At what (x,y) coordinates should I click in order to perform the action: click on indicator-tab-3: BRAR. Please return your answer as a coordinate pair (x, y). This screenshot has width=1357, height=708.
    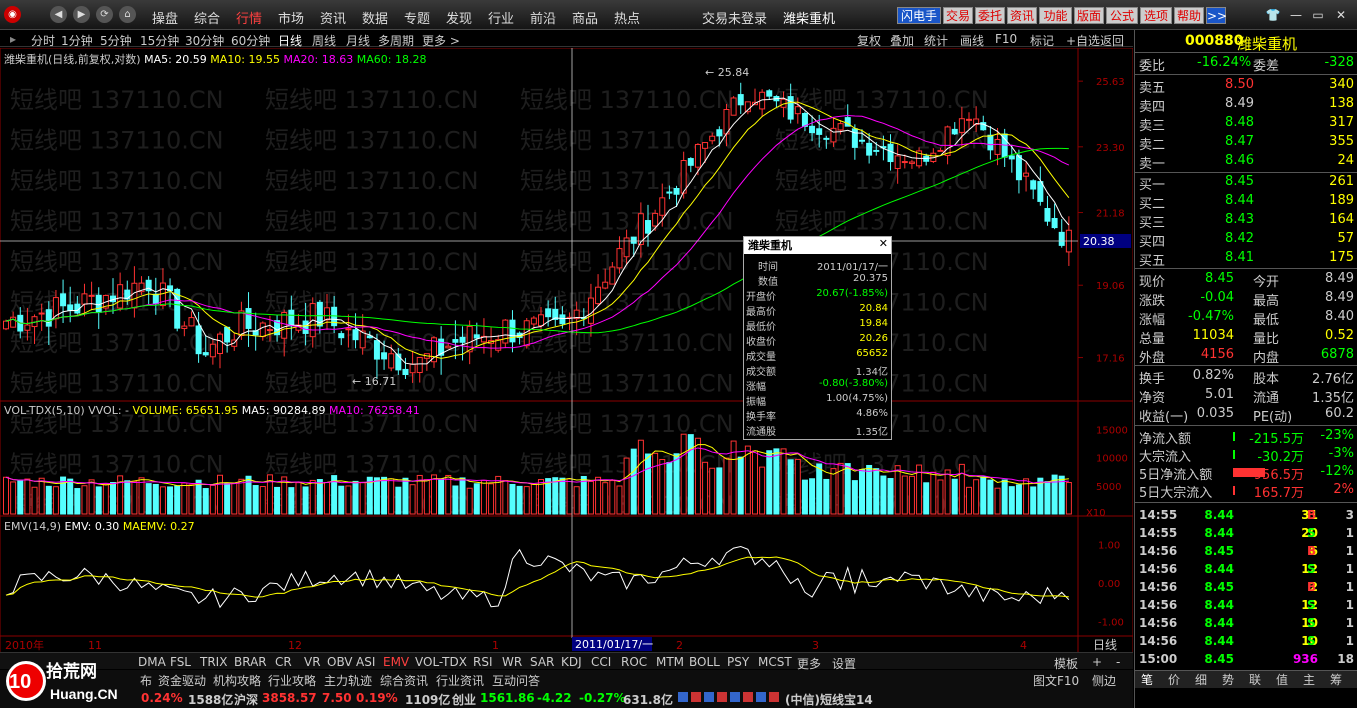
    Looking at the image, I should click on (250, 662).